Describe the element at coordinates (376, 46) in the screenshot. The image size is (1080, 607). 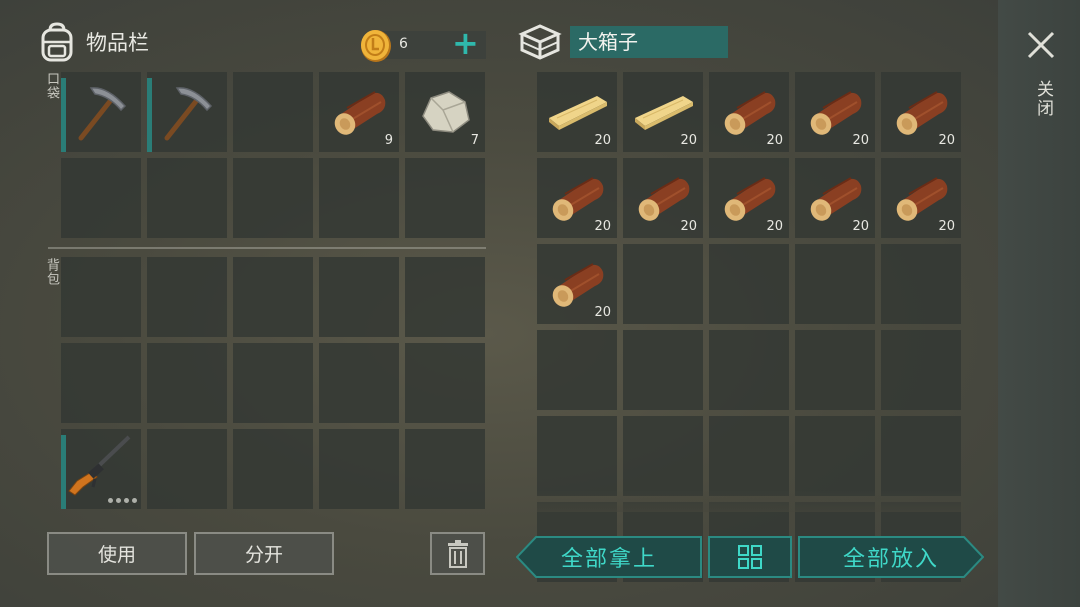
I see `coin-icon` at that location.